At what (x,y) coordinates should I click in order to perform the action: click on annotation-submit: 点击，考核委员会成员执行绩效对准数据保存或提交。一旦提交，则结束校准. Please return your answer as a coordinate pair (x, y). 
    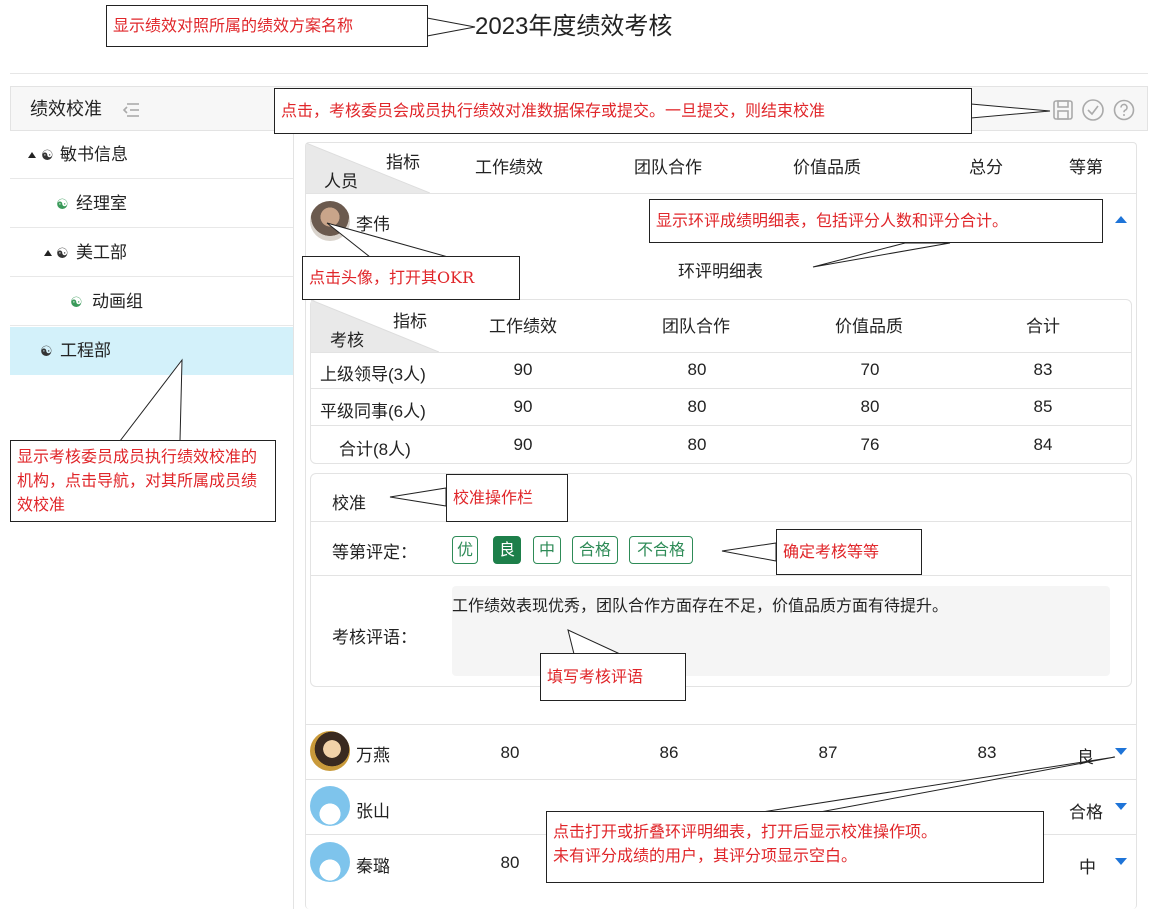
    Looking at the image, I should click on (623, 111).